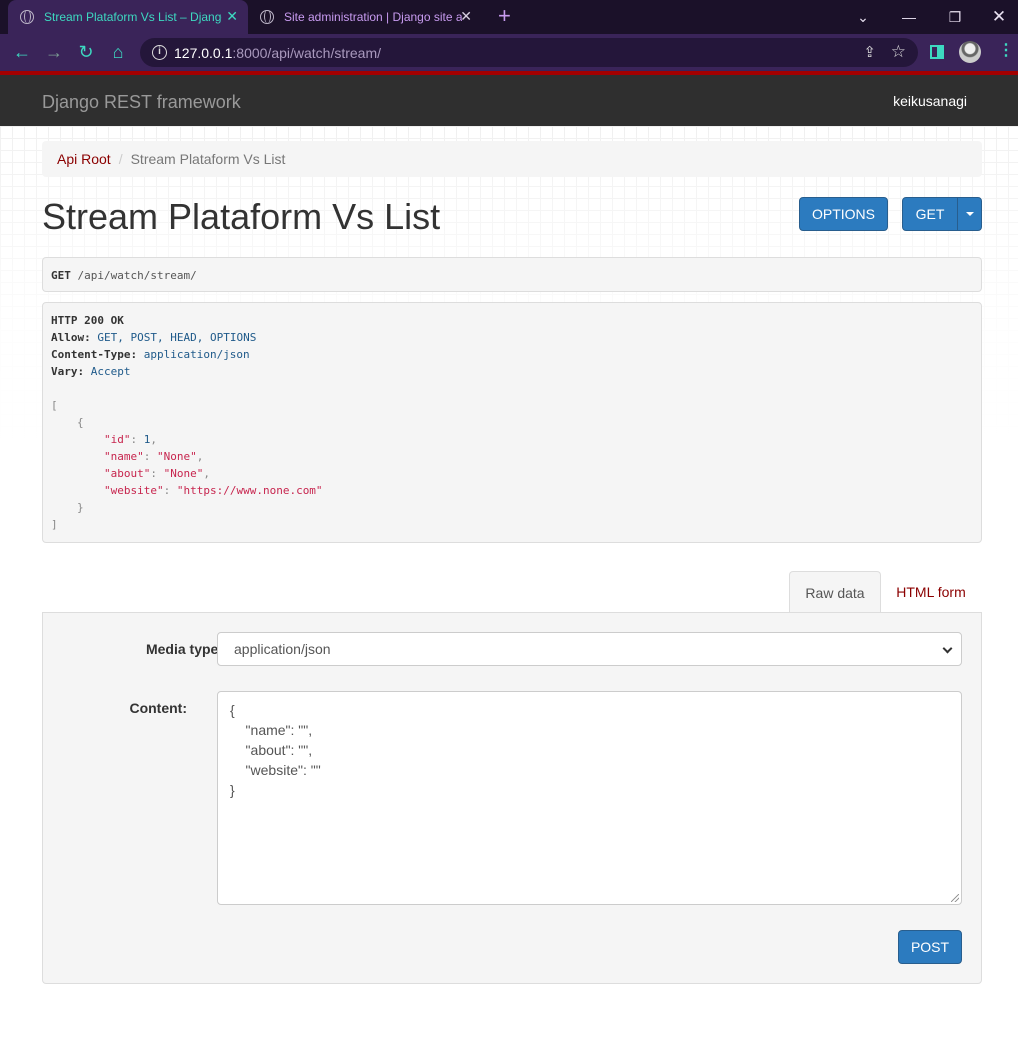 The image size is (1018, 1057). What do you see at coordinates (54, 52) in the screenshot?
I see `forward-arrow-icon: →` at bounding box center [54, 52].